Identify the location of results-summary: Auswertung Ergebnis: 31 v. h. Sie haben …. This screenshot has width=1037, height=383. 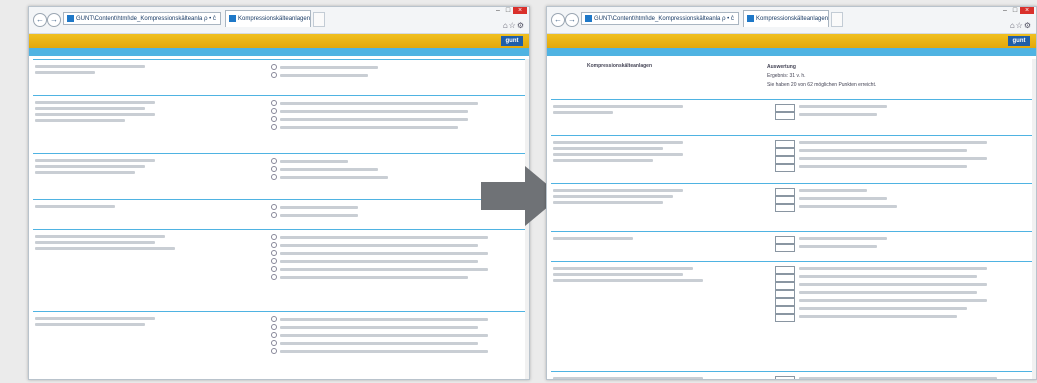
(821, 76).